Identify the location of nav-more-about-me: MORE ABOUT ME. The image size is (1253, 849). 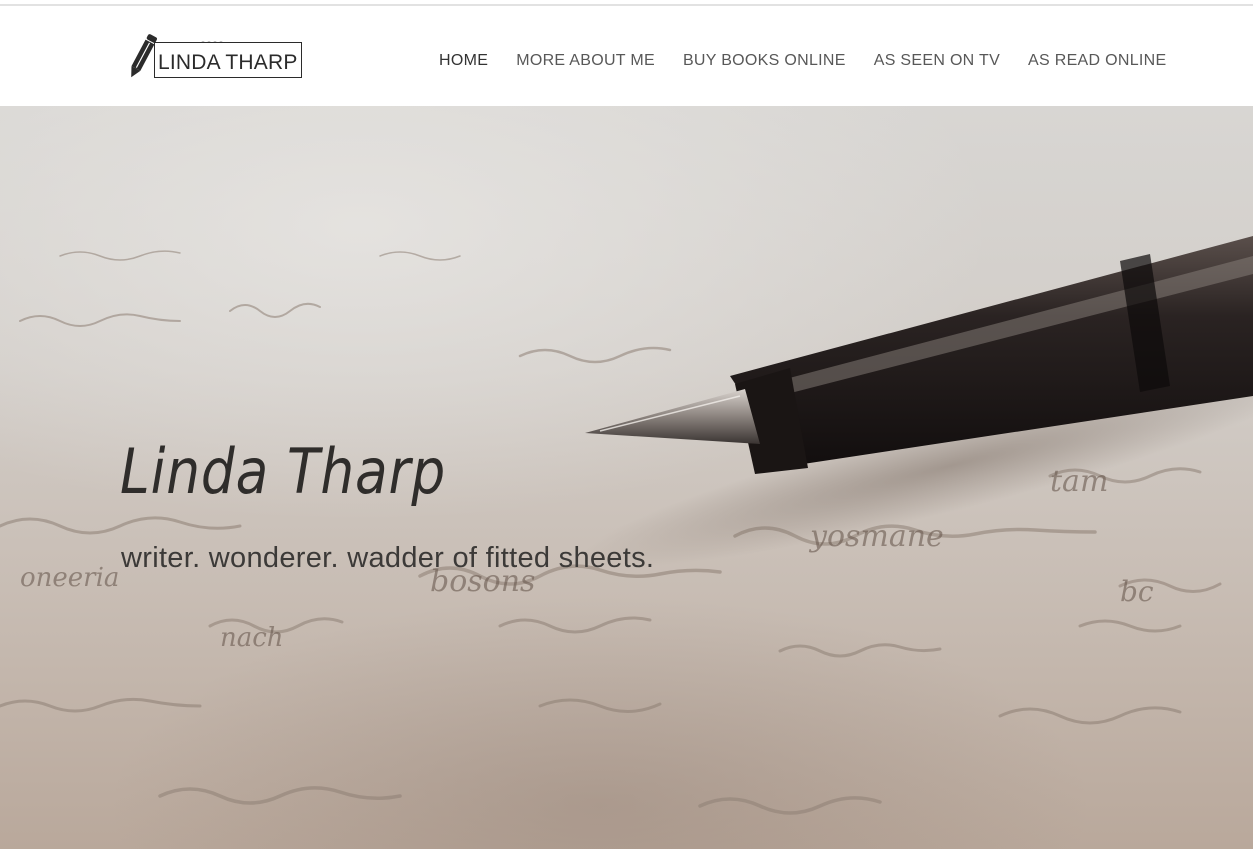
(585, 61).